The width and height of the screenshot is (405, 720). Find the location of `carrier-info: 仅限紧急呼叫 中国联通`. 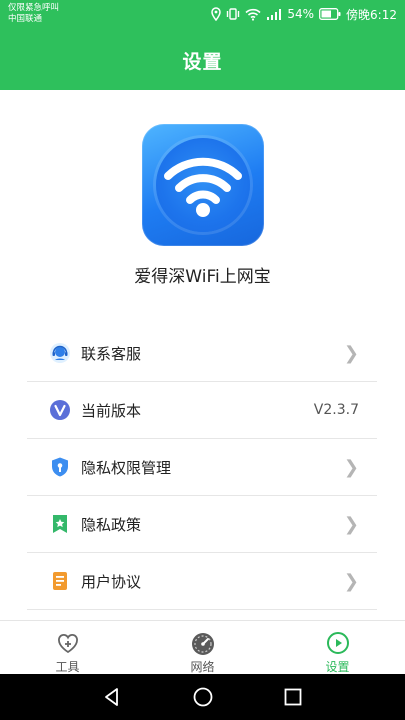

carrier-info: 仅限紧急呼叫 中国联通 is located at coordinates (33, 14).